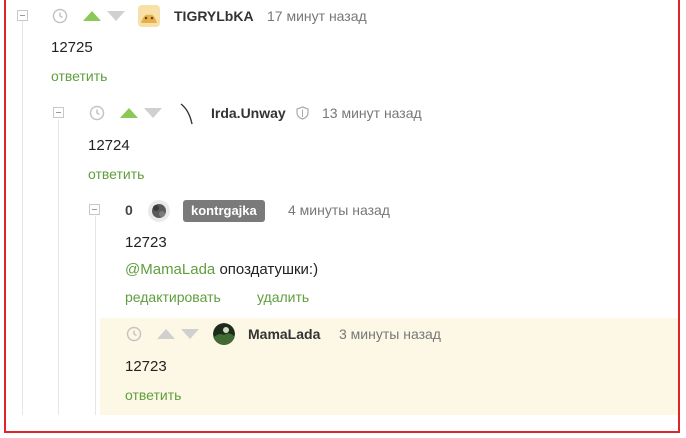  I want to click on comment-author-badge: kontrgajka, so click(224, 211).